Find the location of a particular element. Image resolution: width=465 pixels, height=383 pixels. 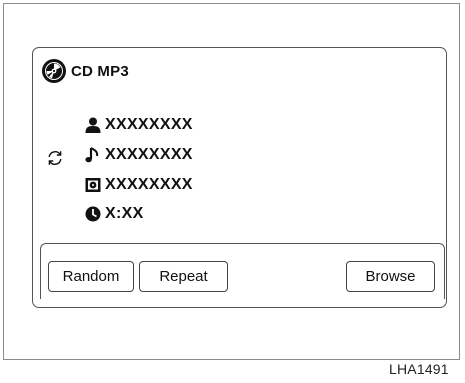

artist-person-icon is located at coordinates (93, 125).